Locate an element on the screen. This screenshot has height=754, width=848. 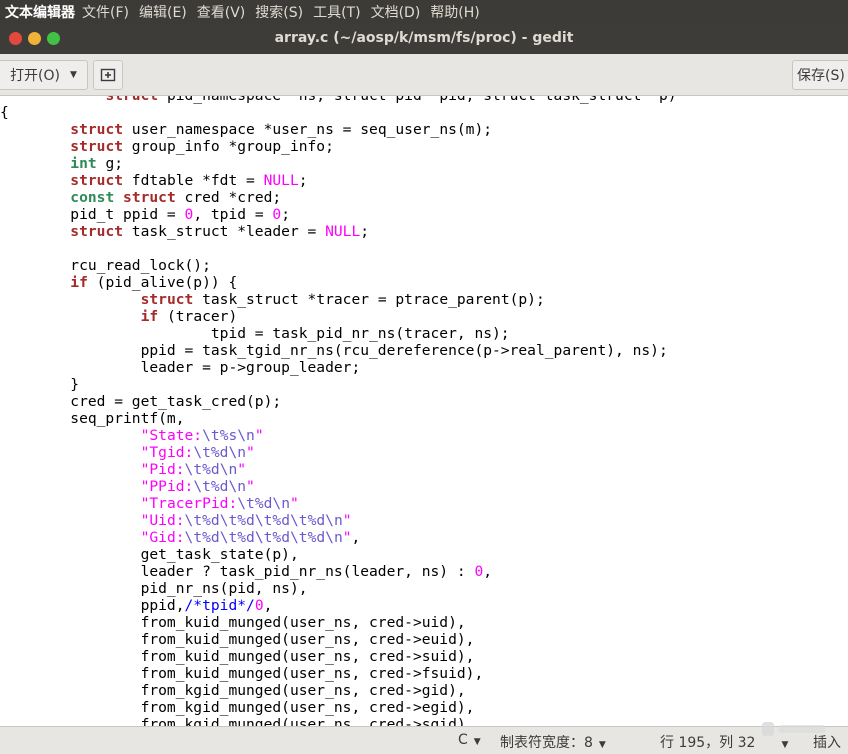
code-line: from_kgid_munged(user_ns, cred->egid), is located at coordinates (237, 707).